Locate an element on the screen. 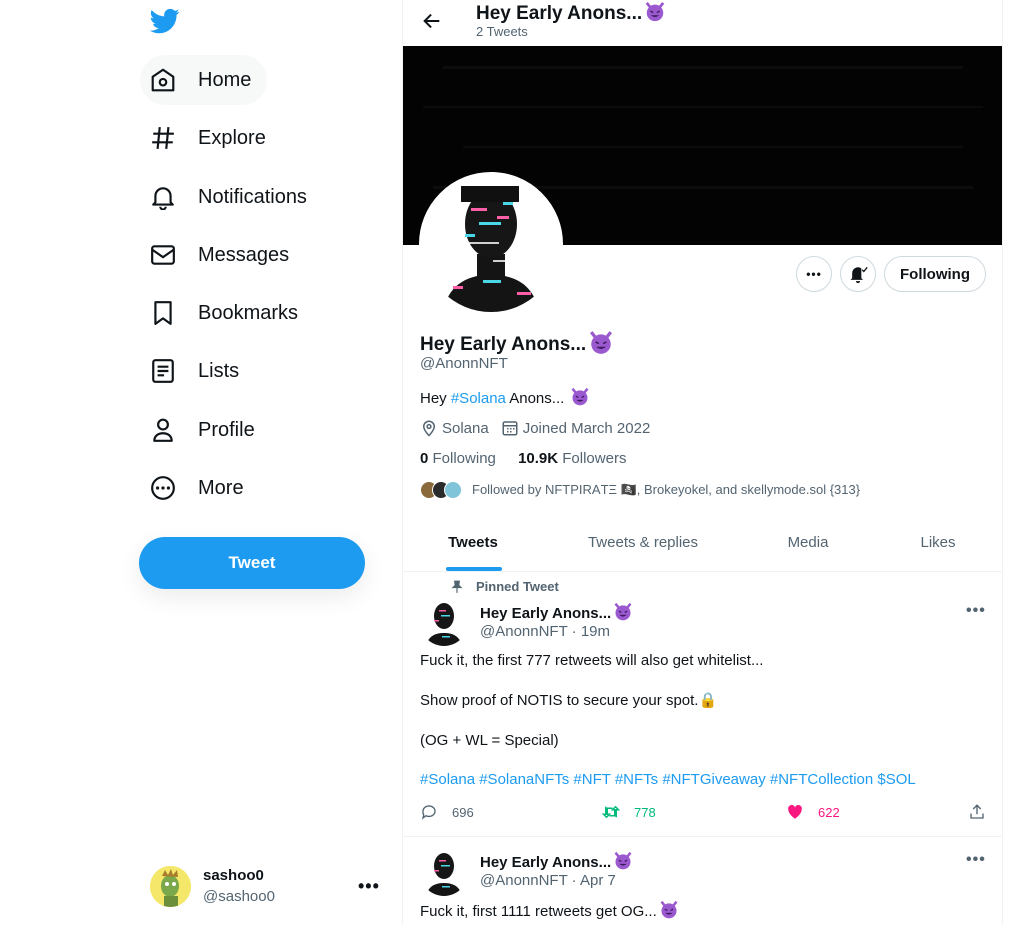  tweet-handle-time: @AnonnNFT · 19m is located at coordinates (545, 631).